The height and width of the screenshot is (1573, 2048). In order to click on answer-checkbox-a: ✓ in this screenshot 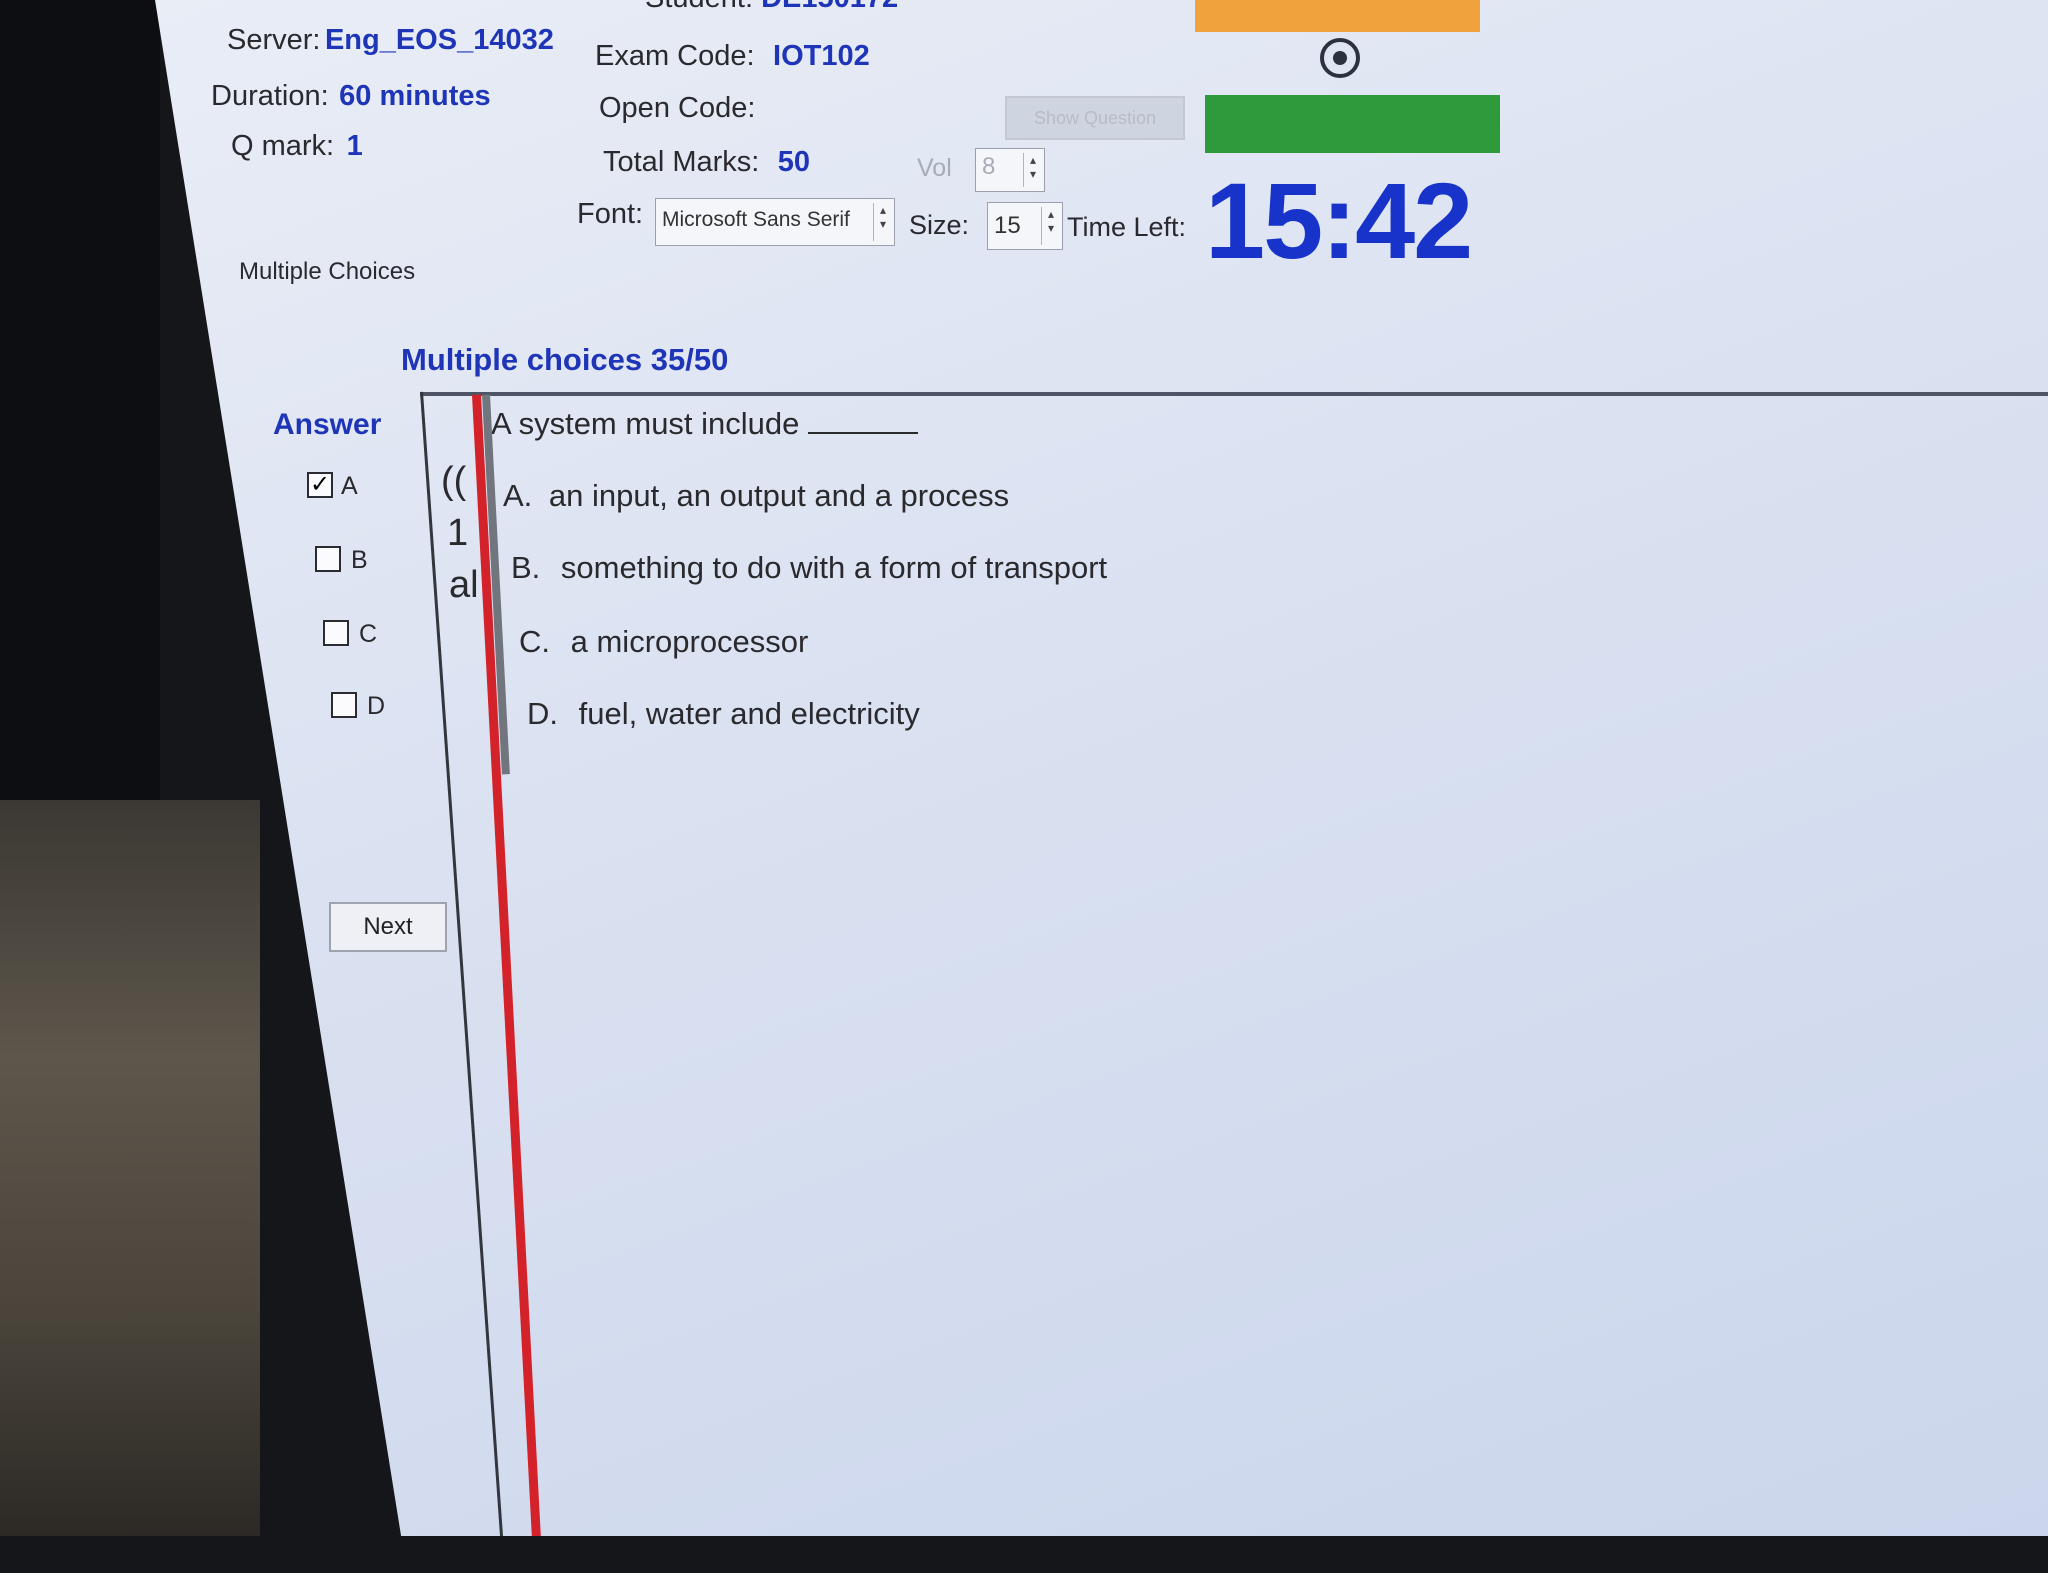, I will do `click(320, 485)`.